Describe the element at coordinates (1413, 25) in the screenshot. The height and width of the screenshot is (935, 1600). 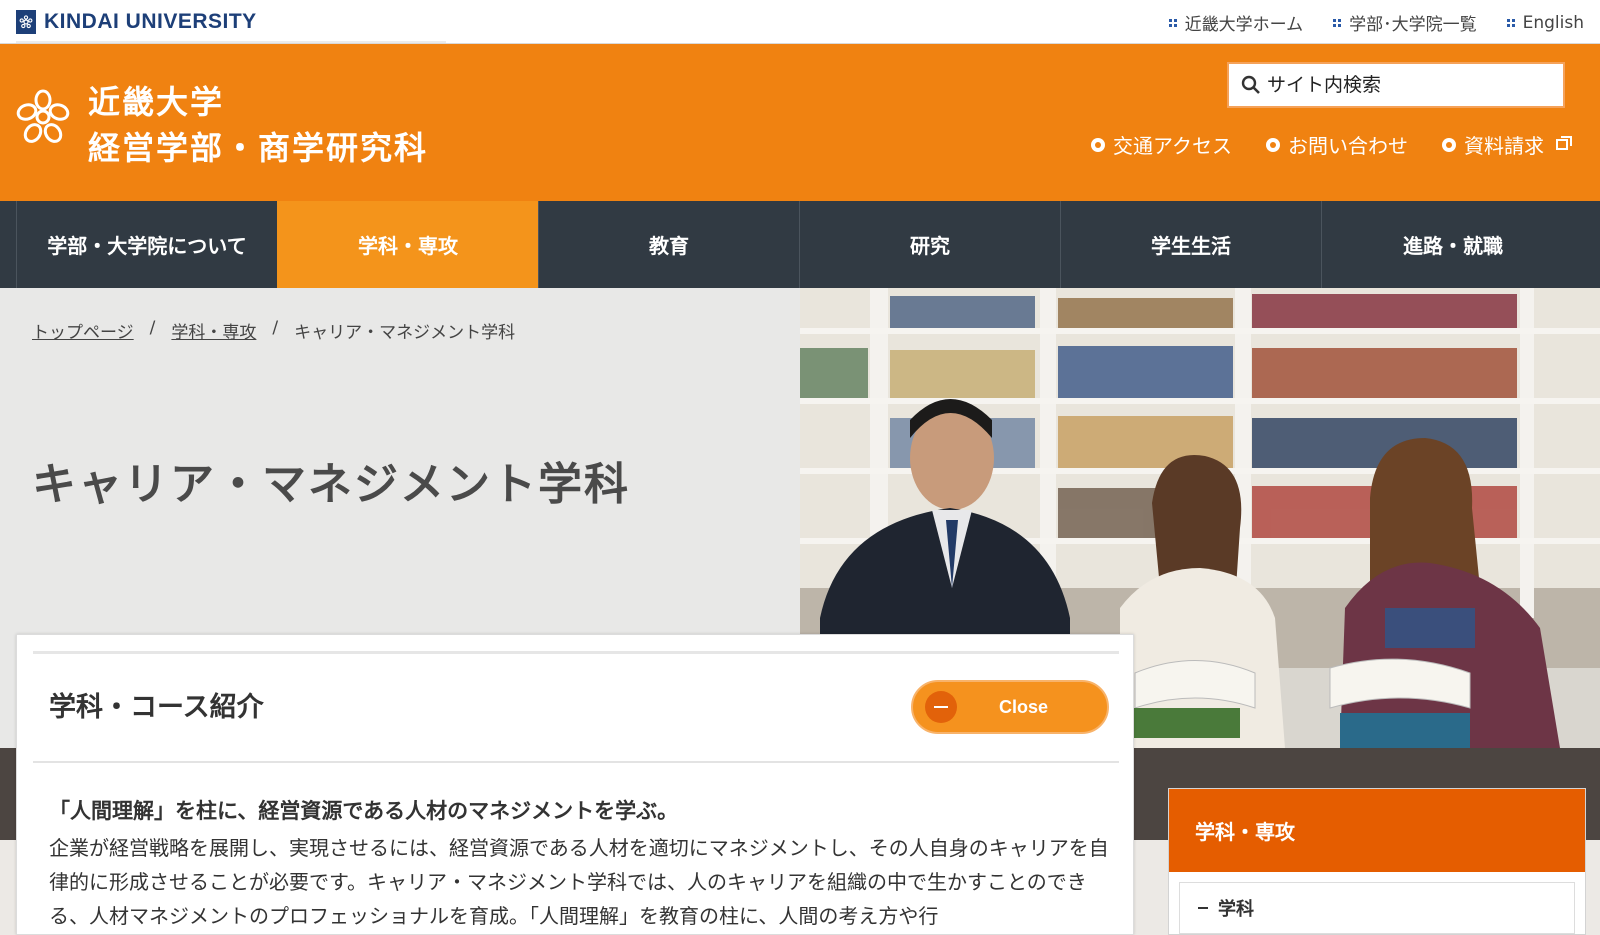
I see `top-link-label: 学部･大学院一覧` at that location.